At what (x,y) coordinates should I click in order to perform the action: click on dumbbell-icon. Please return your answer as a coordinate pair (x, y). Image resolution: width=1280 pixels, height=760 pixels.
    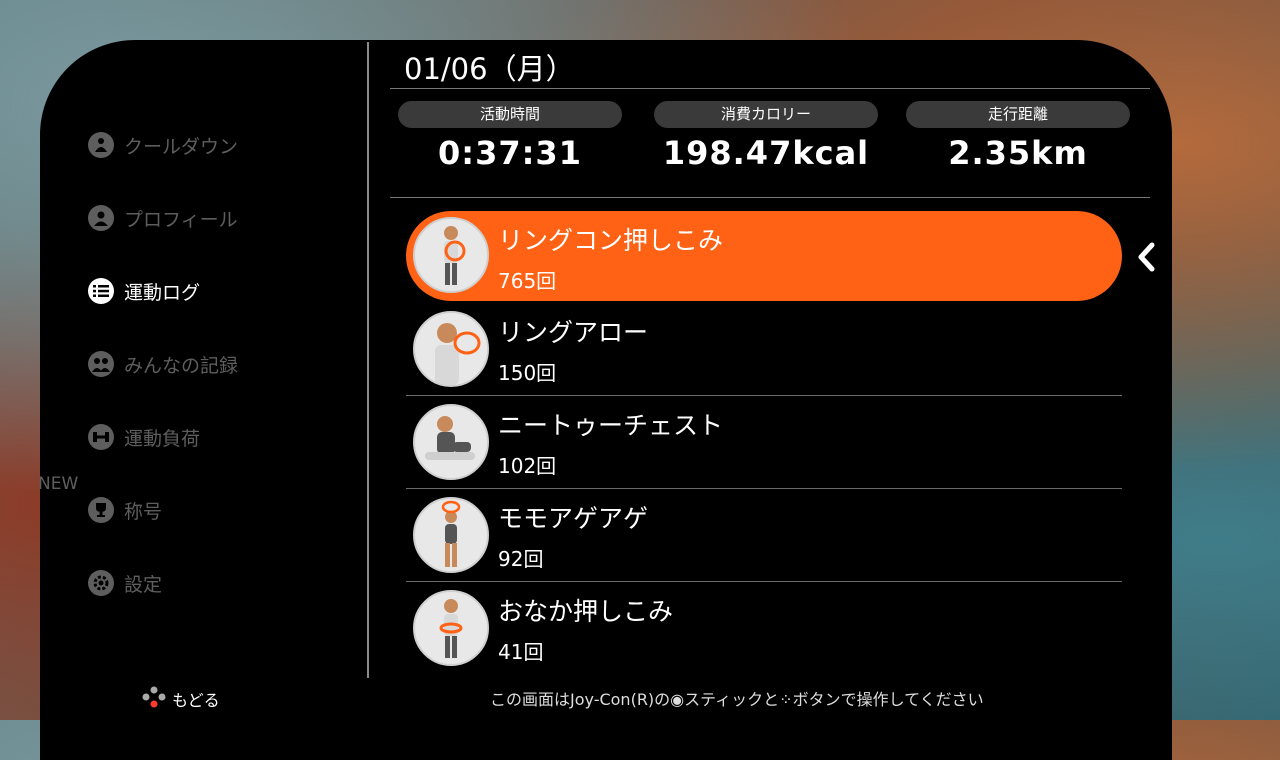
    Looking at the image, I should click on (101, 437).